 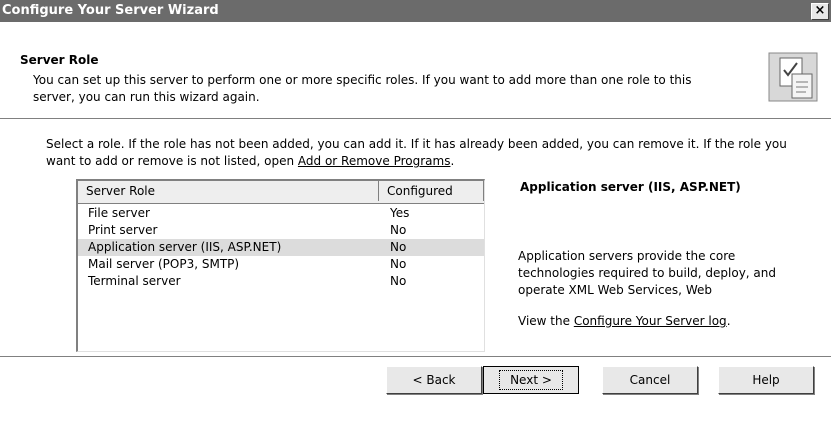 I want to click on list-item: Print server No, so click(x=281, y=230).